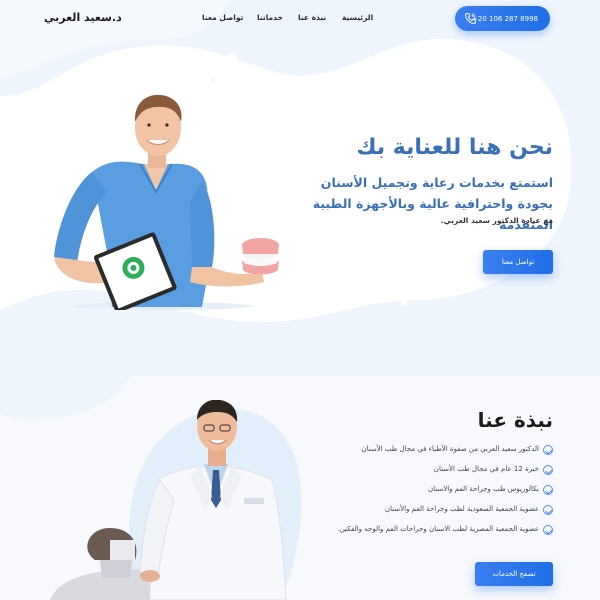 The width and height of the screenshot is (600, 600). I want to click on nav-about: نبذة عنا, so click(312, 17).